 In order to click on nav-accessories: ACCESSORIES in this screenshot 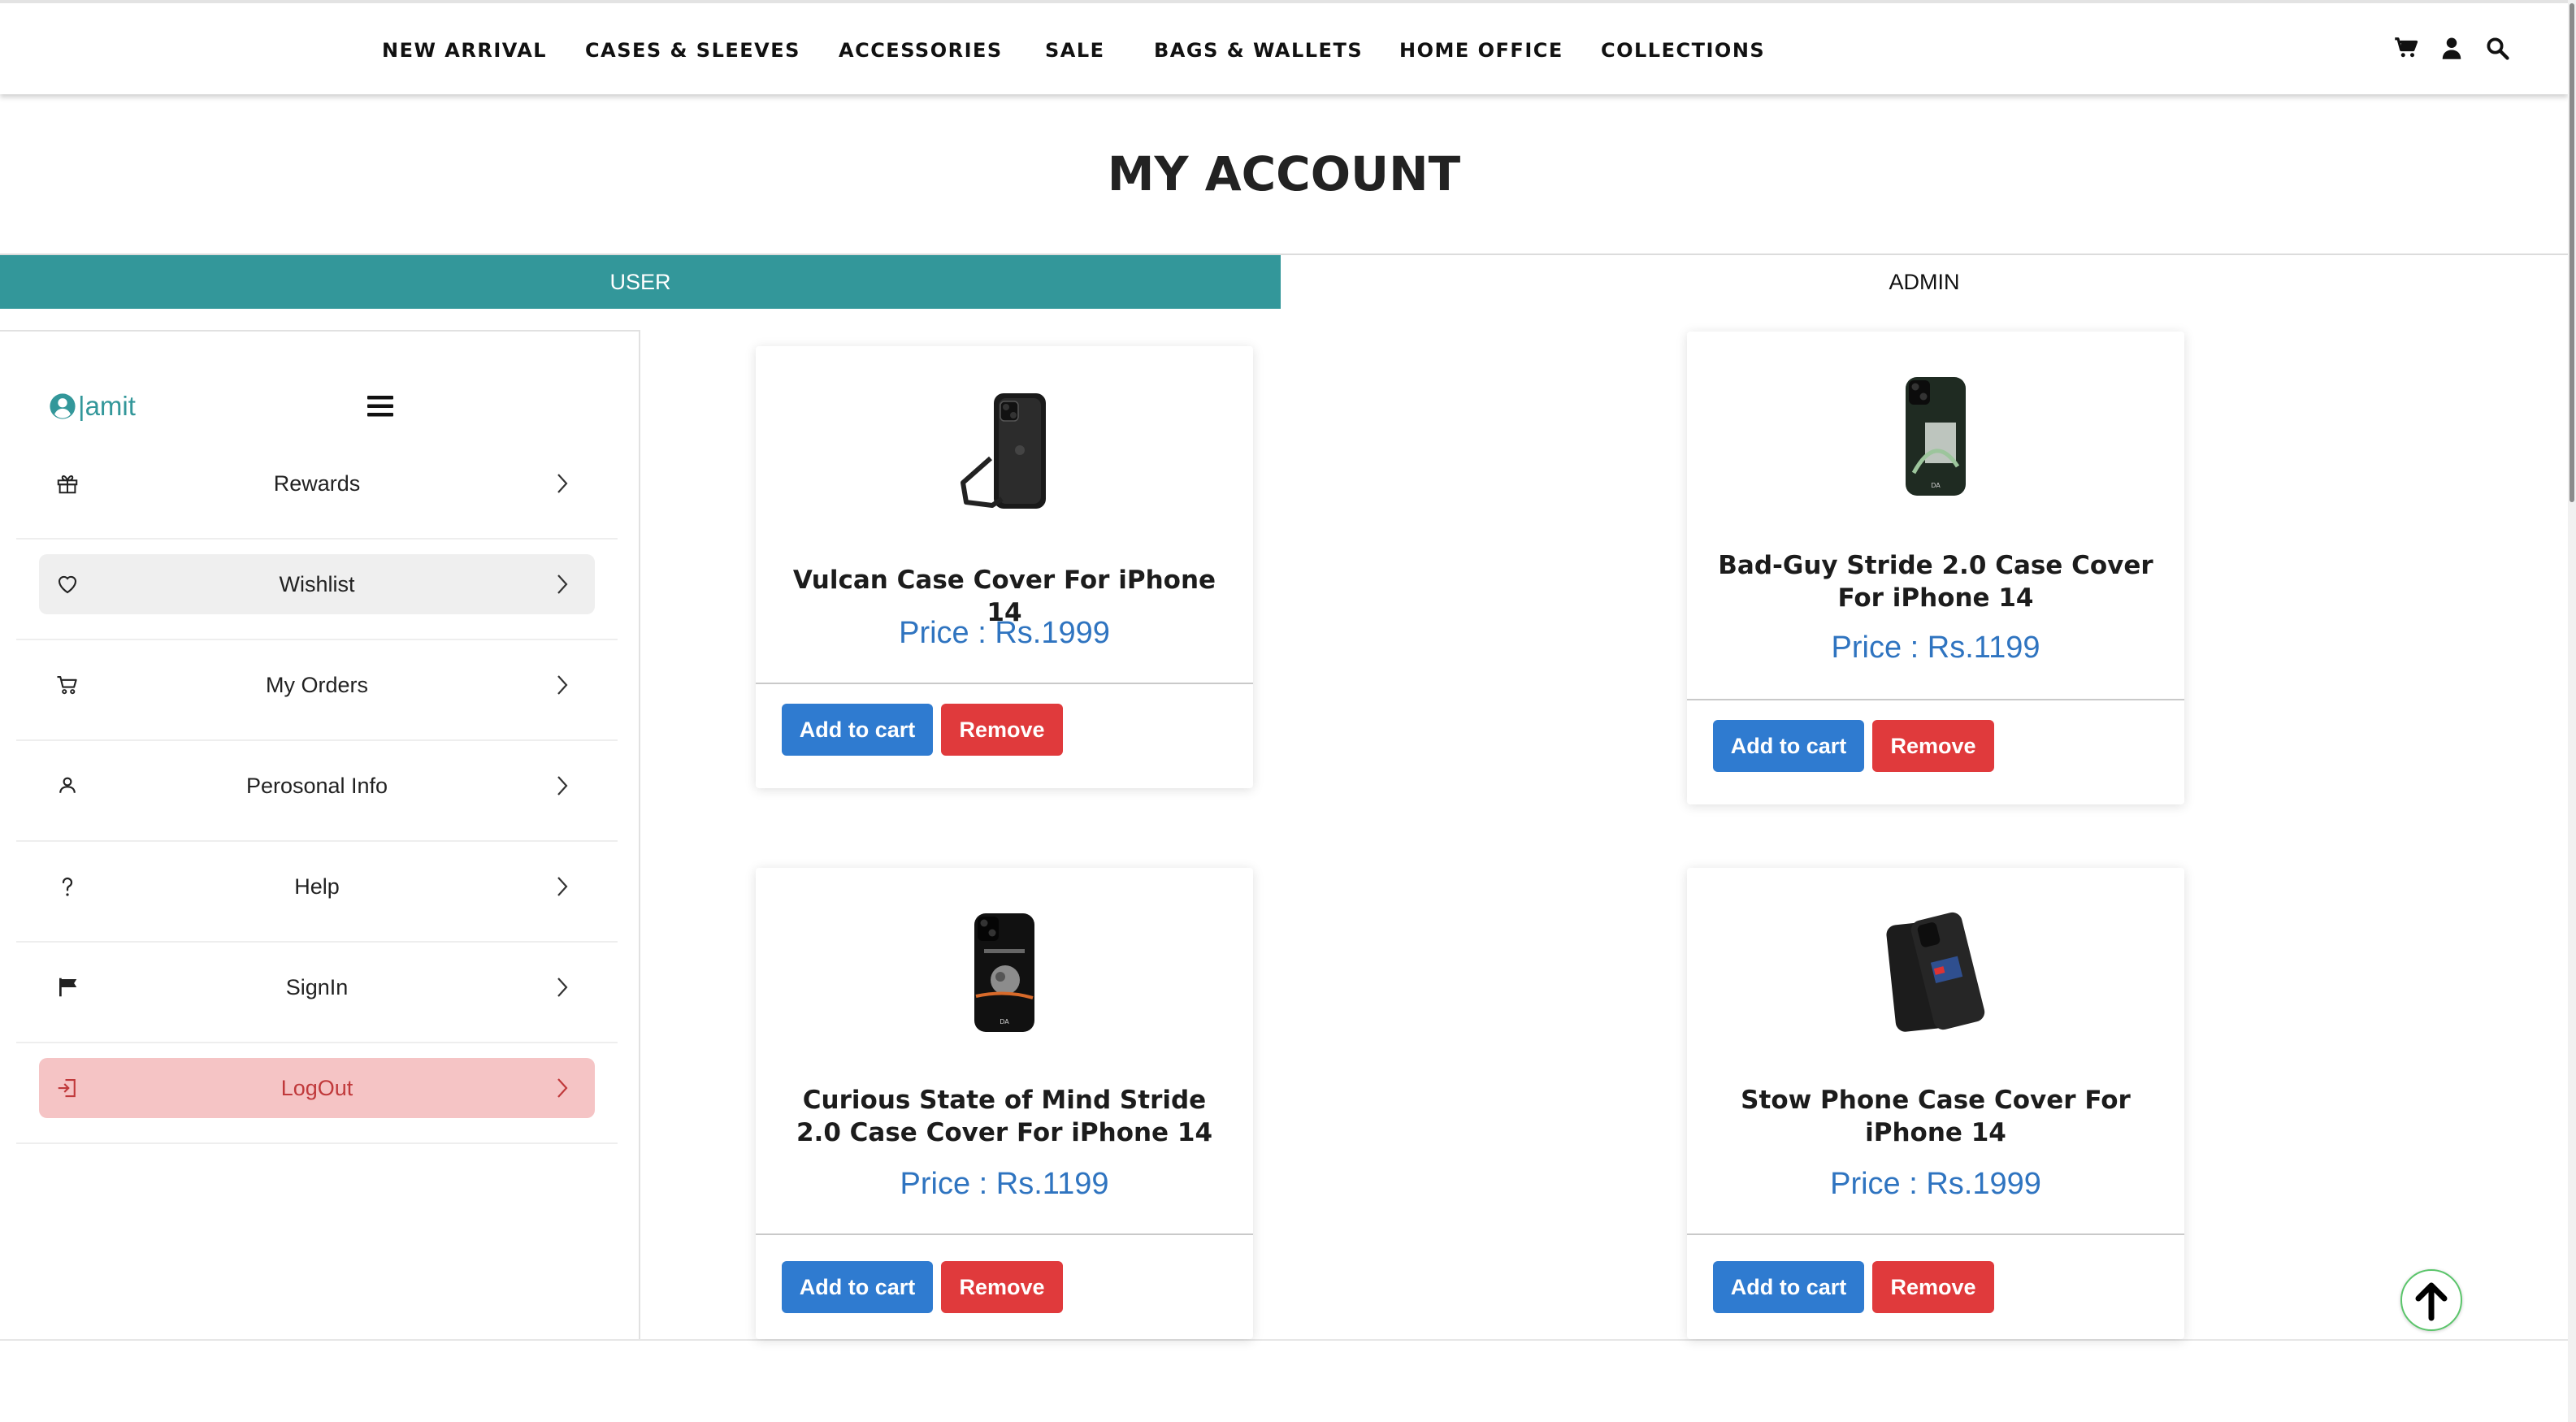, I will do `click(921, 50)`.